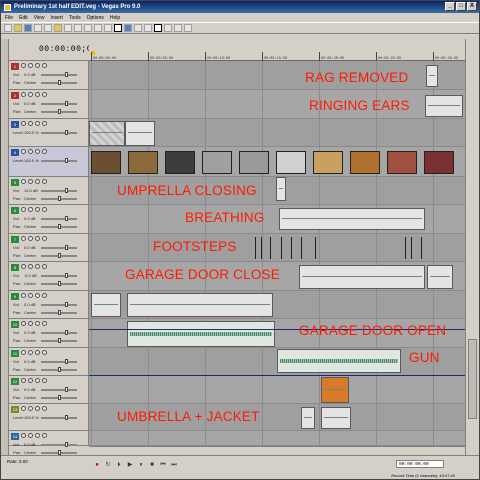  What do you see at coordinates (75, 18) in the screenshot?
I see `menu-tools: Tools` at bounding box center [75, 18].